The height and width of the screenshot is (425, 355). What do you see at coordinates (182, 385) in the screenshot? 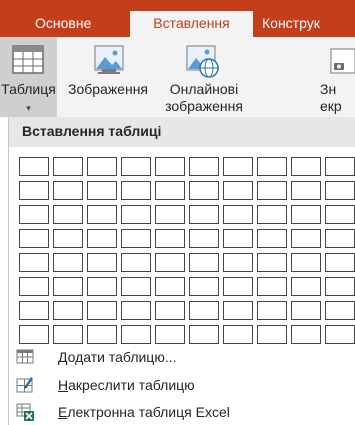
I see `menu-item-draw-table: Накреслити таблицю` at bounding box center [182, 385].